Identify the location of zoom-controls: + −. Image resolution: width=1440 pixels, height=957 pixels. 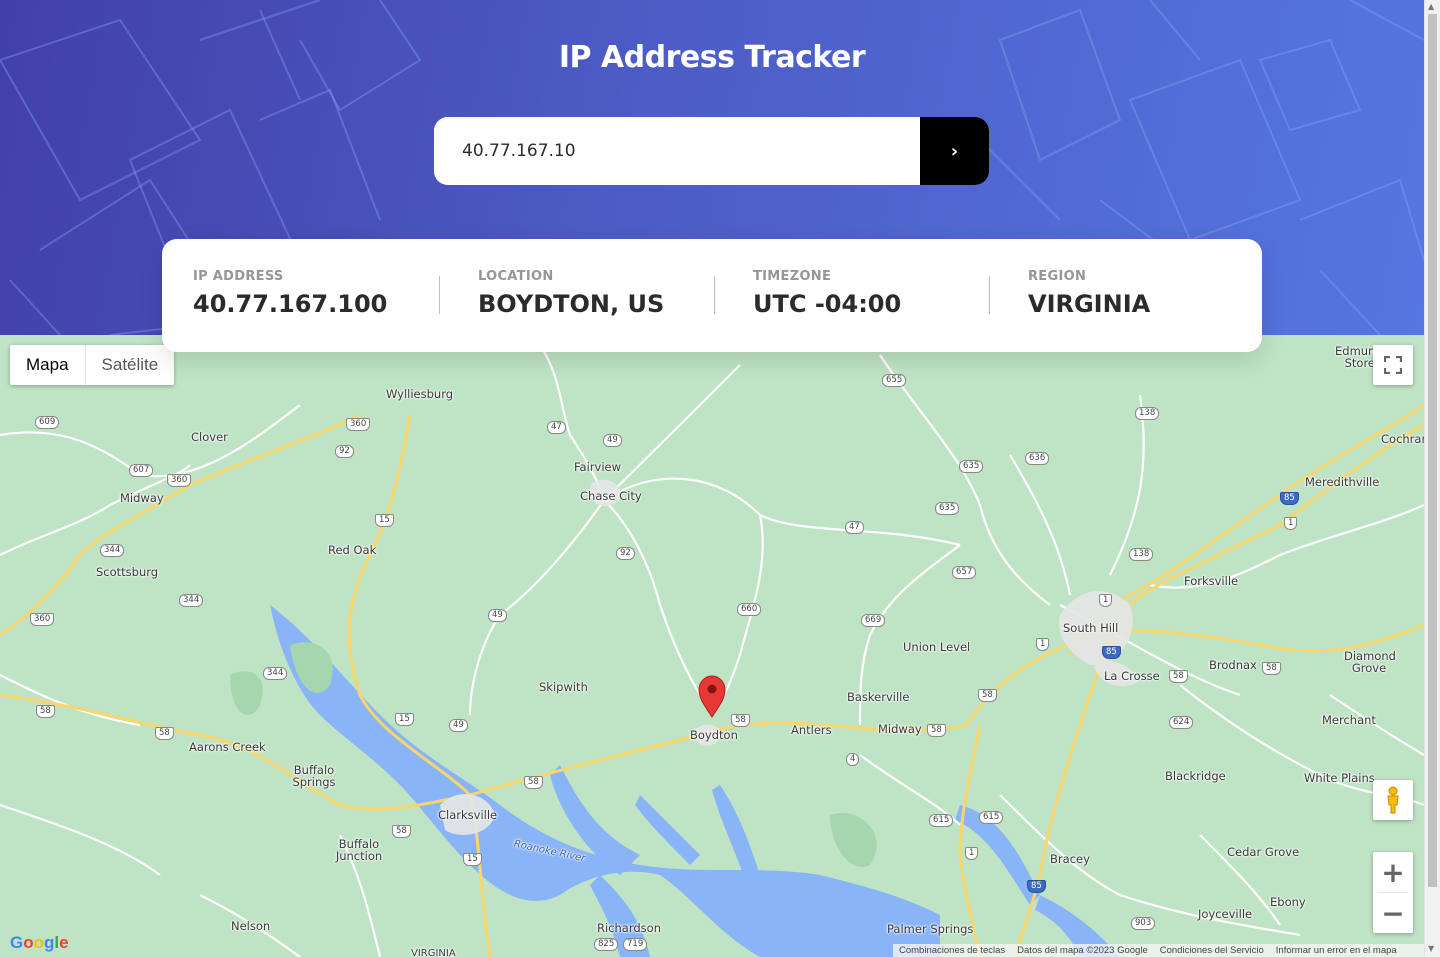
(1393, 892).